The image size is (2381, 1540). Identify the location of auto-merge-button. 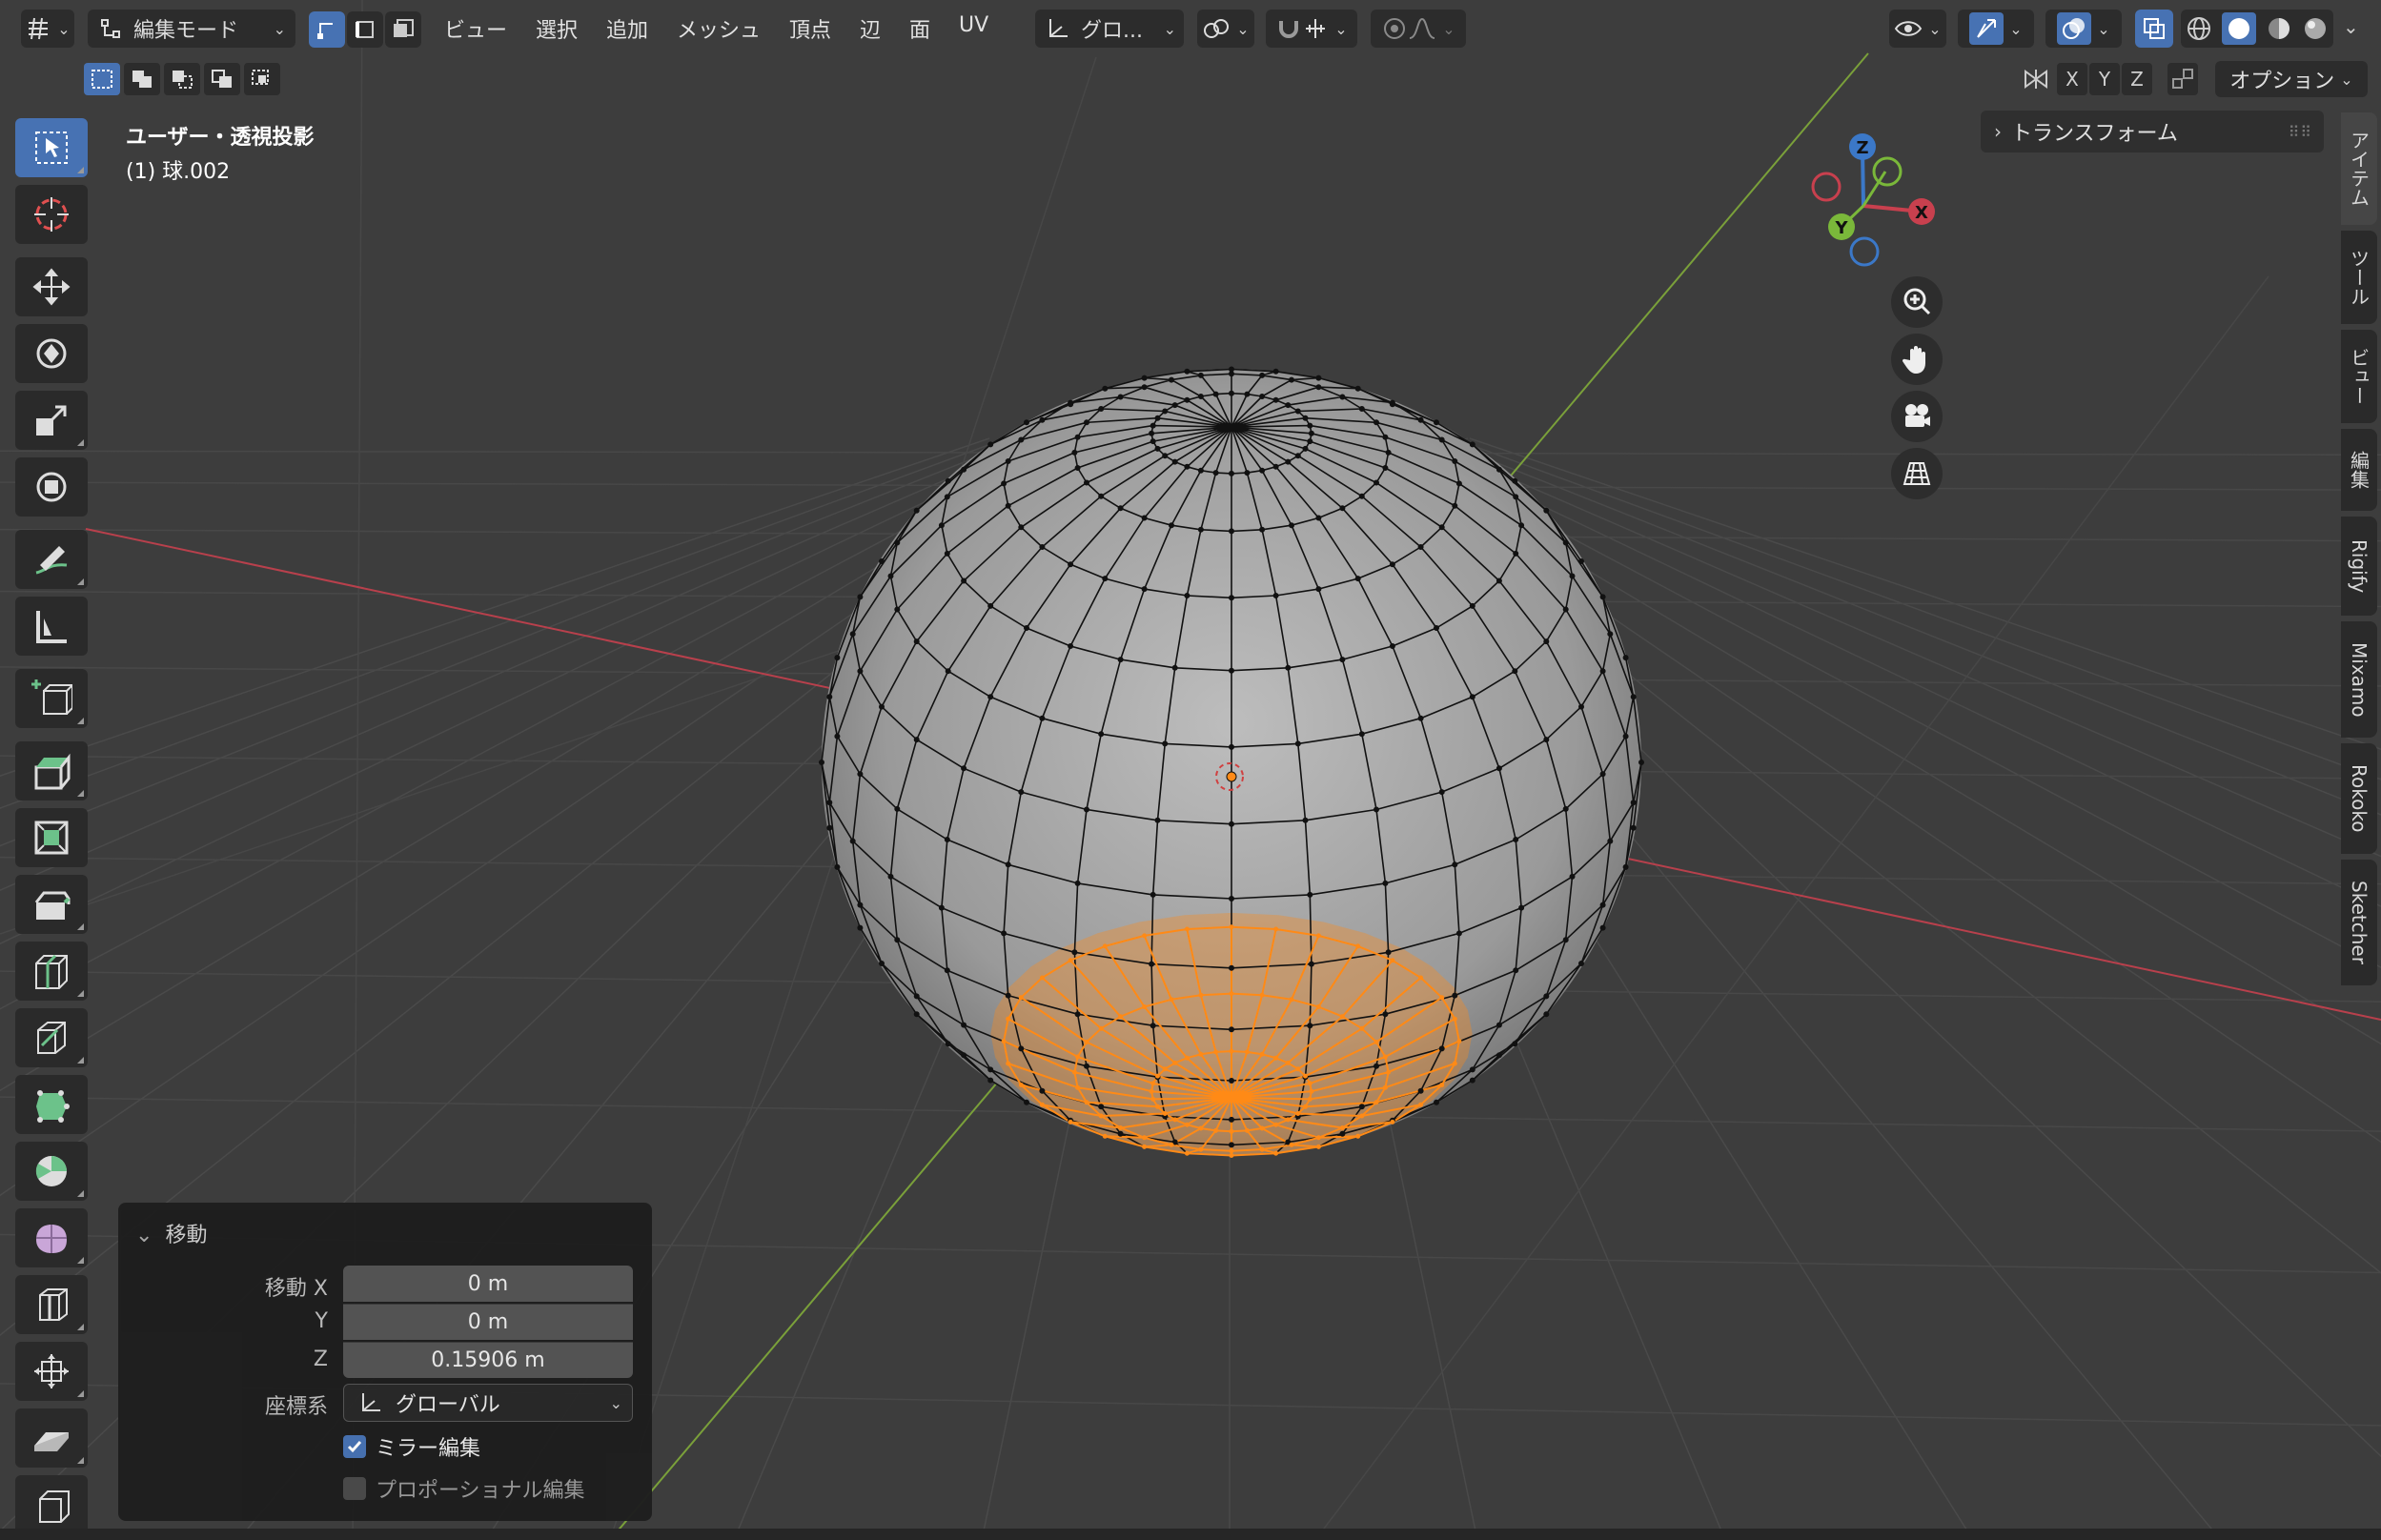
(2182, 79).